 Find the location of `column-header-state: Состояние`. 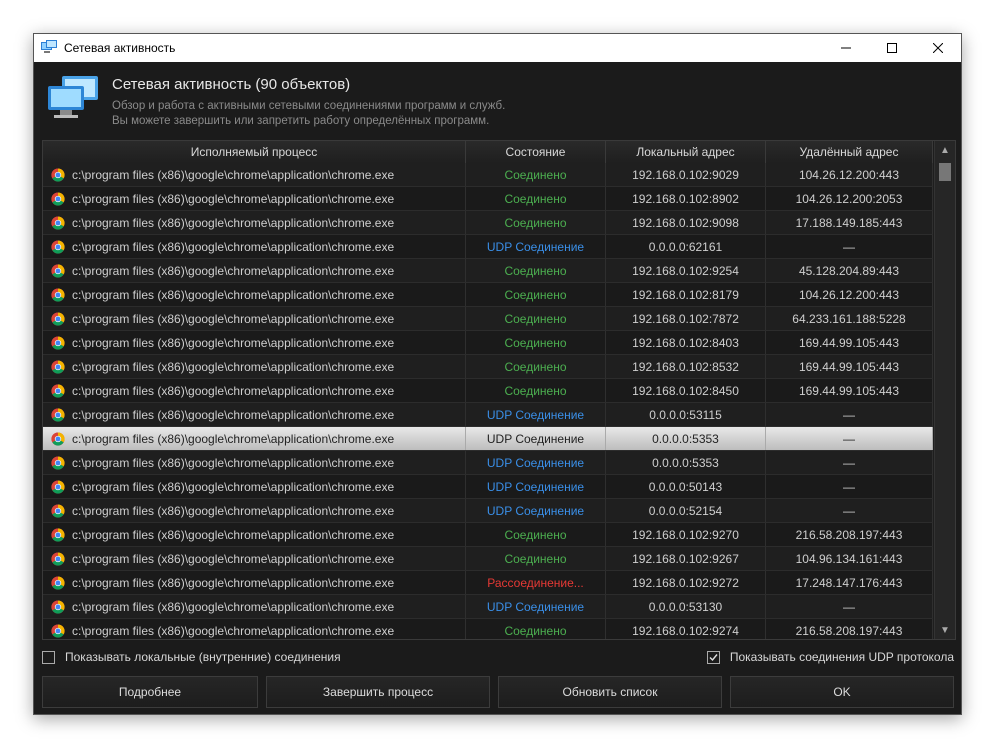

column-header-state: Состояние is located at coordinates (536, 152).